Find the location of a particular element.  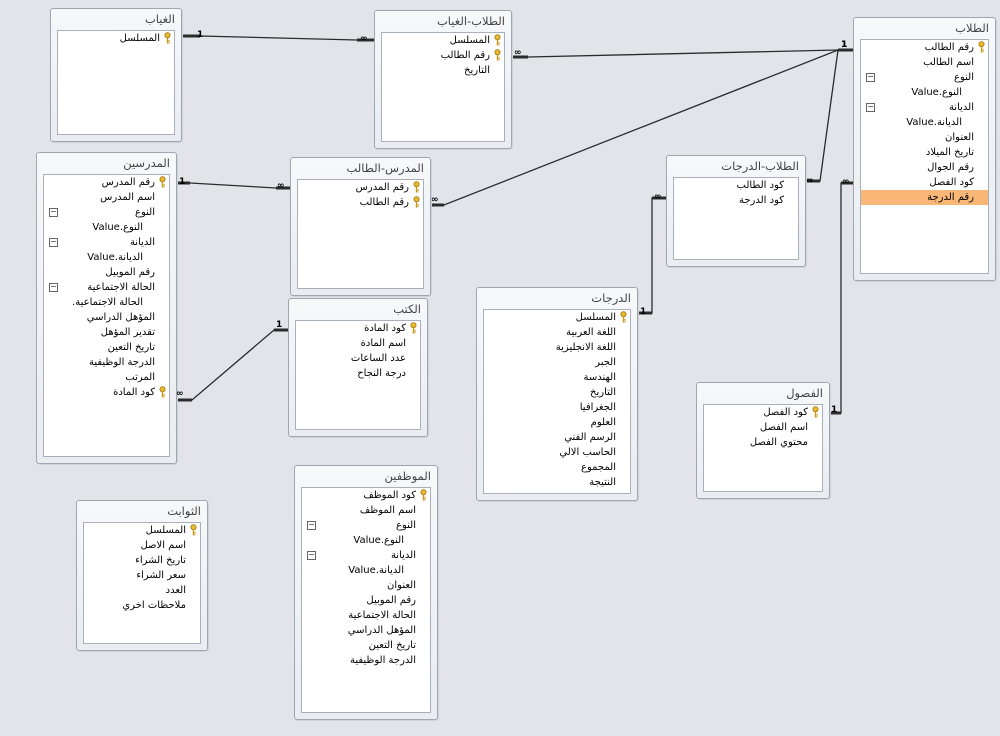

field-row: المجموع is located at coordinates (557, 467).